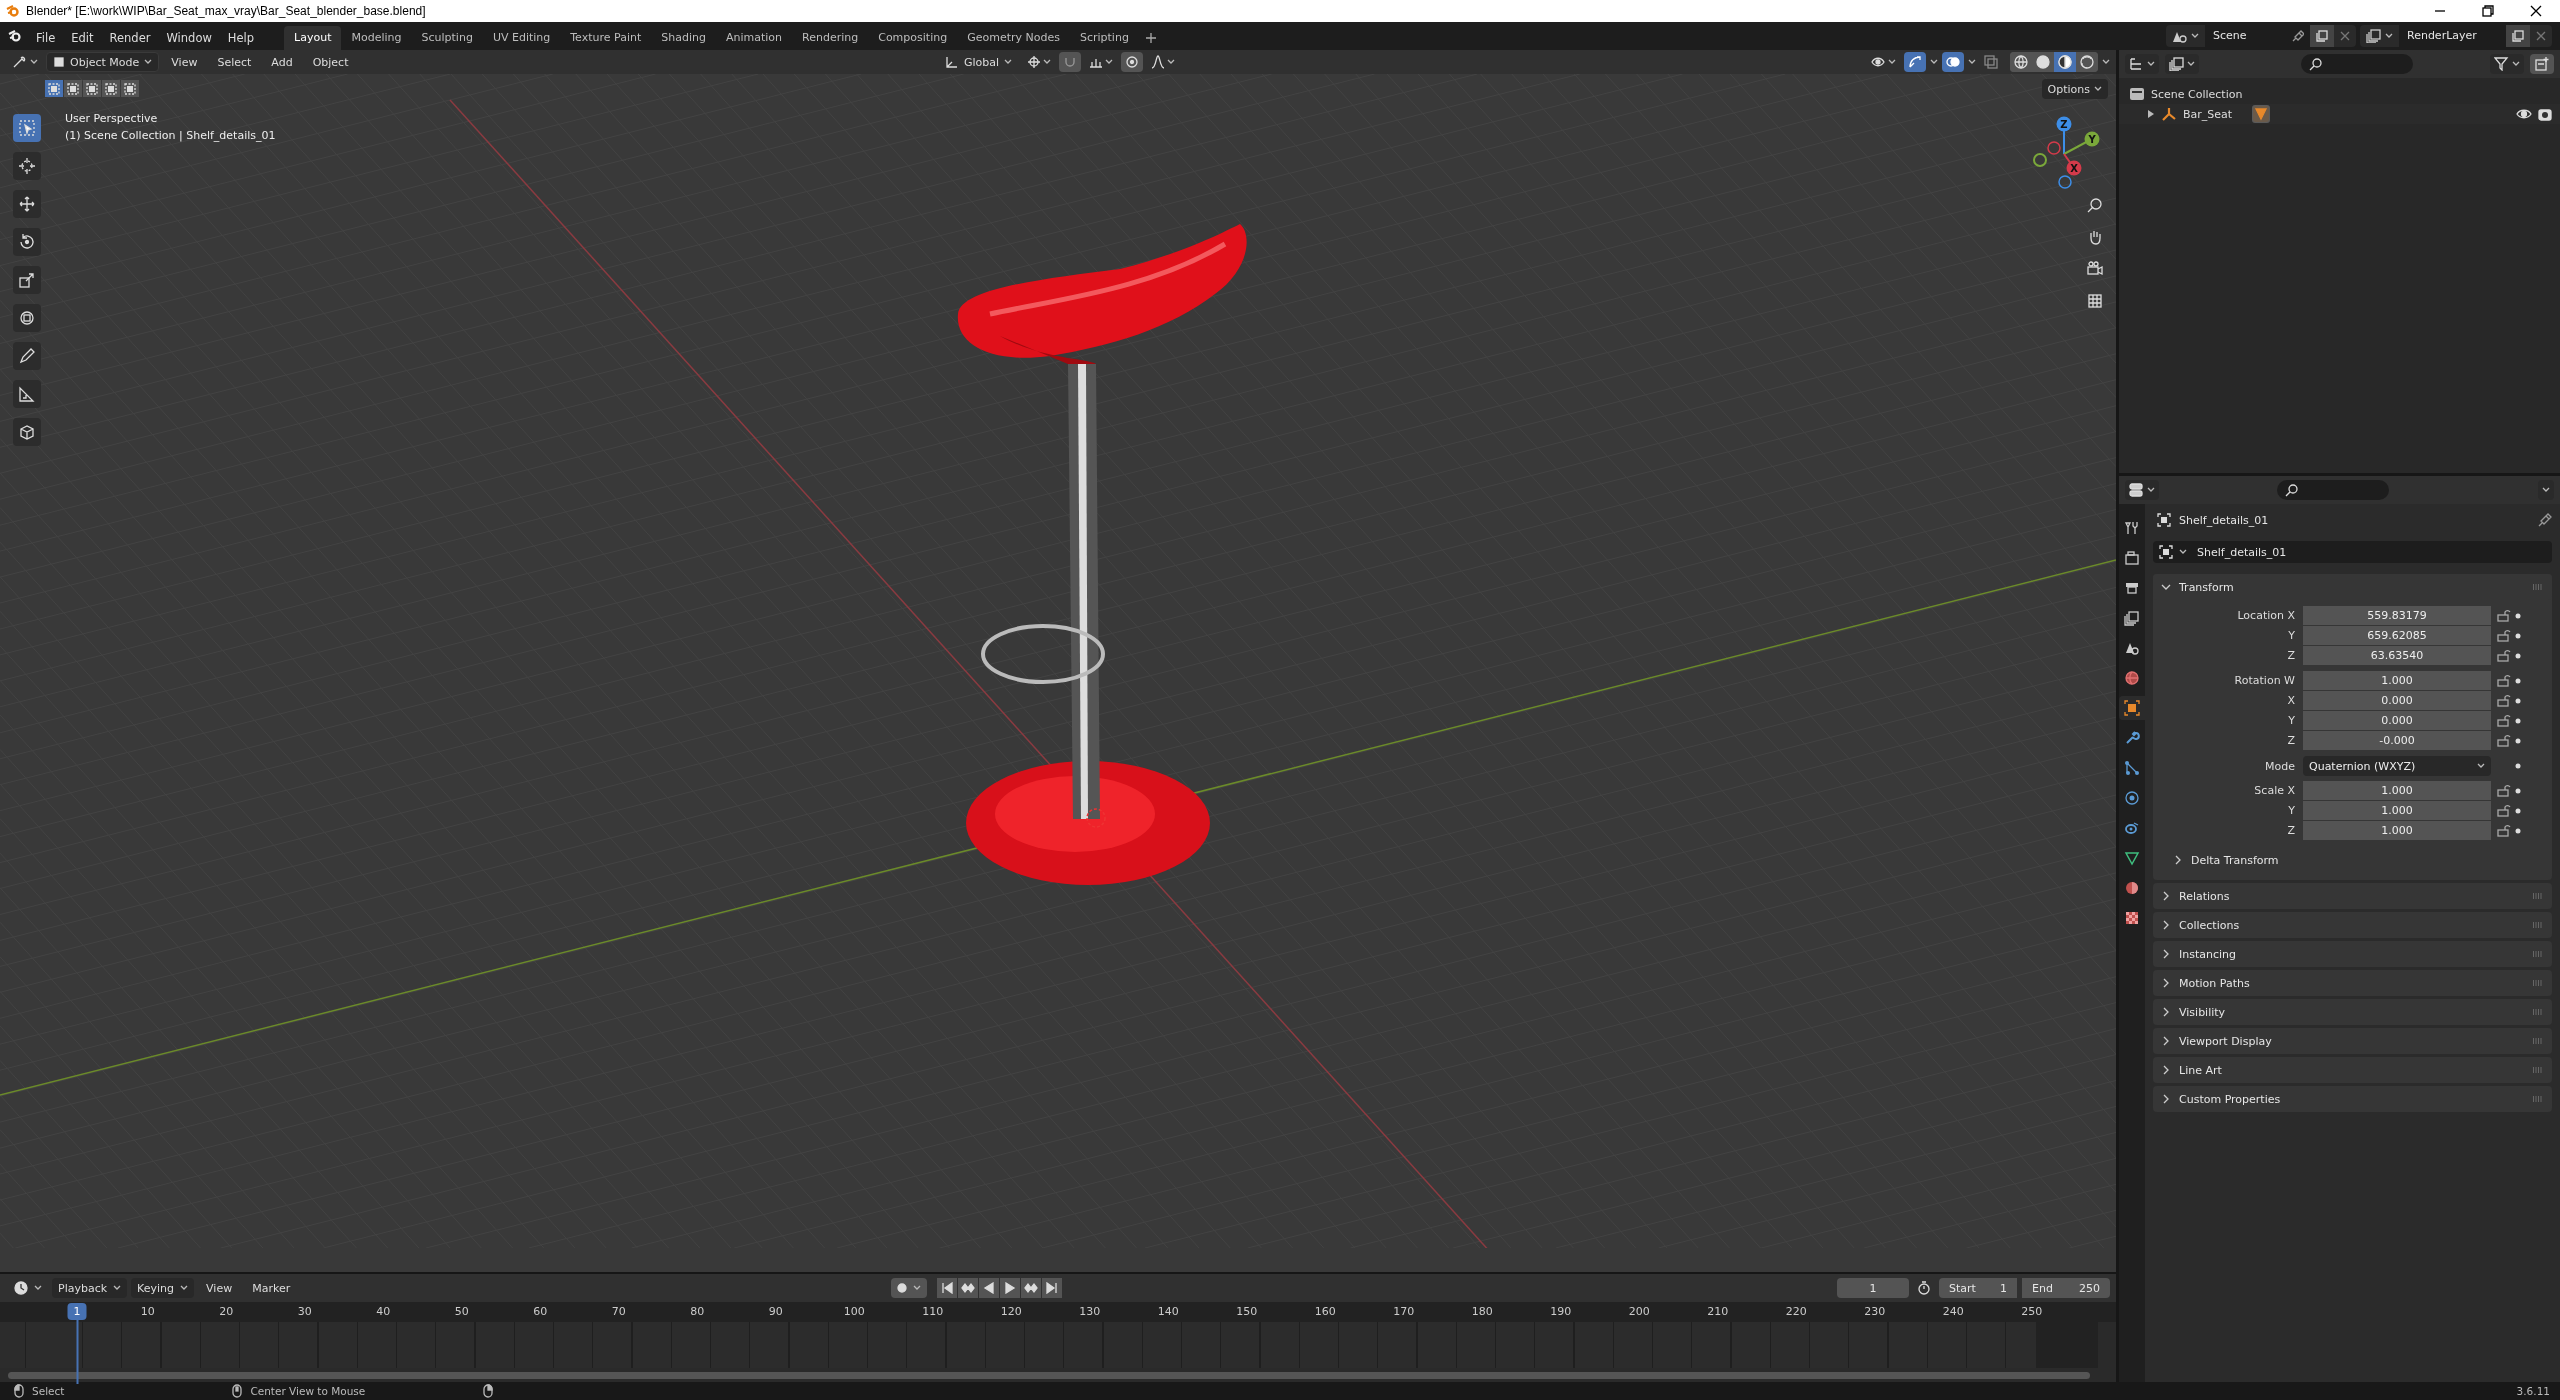 This screenshot has width=2560, height=1400. Describe the element at coordinates (15, 36) in the screenshot. I see `blender-logo-icon` at that location.